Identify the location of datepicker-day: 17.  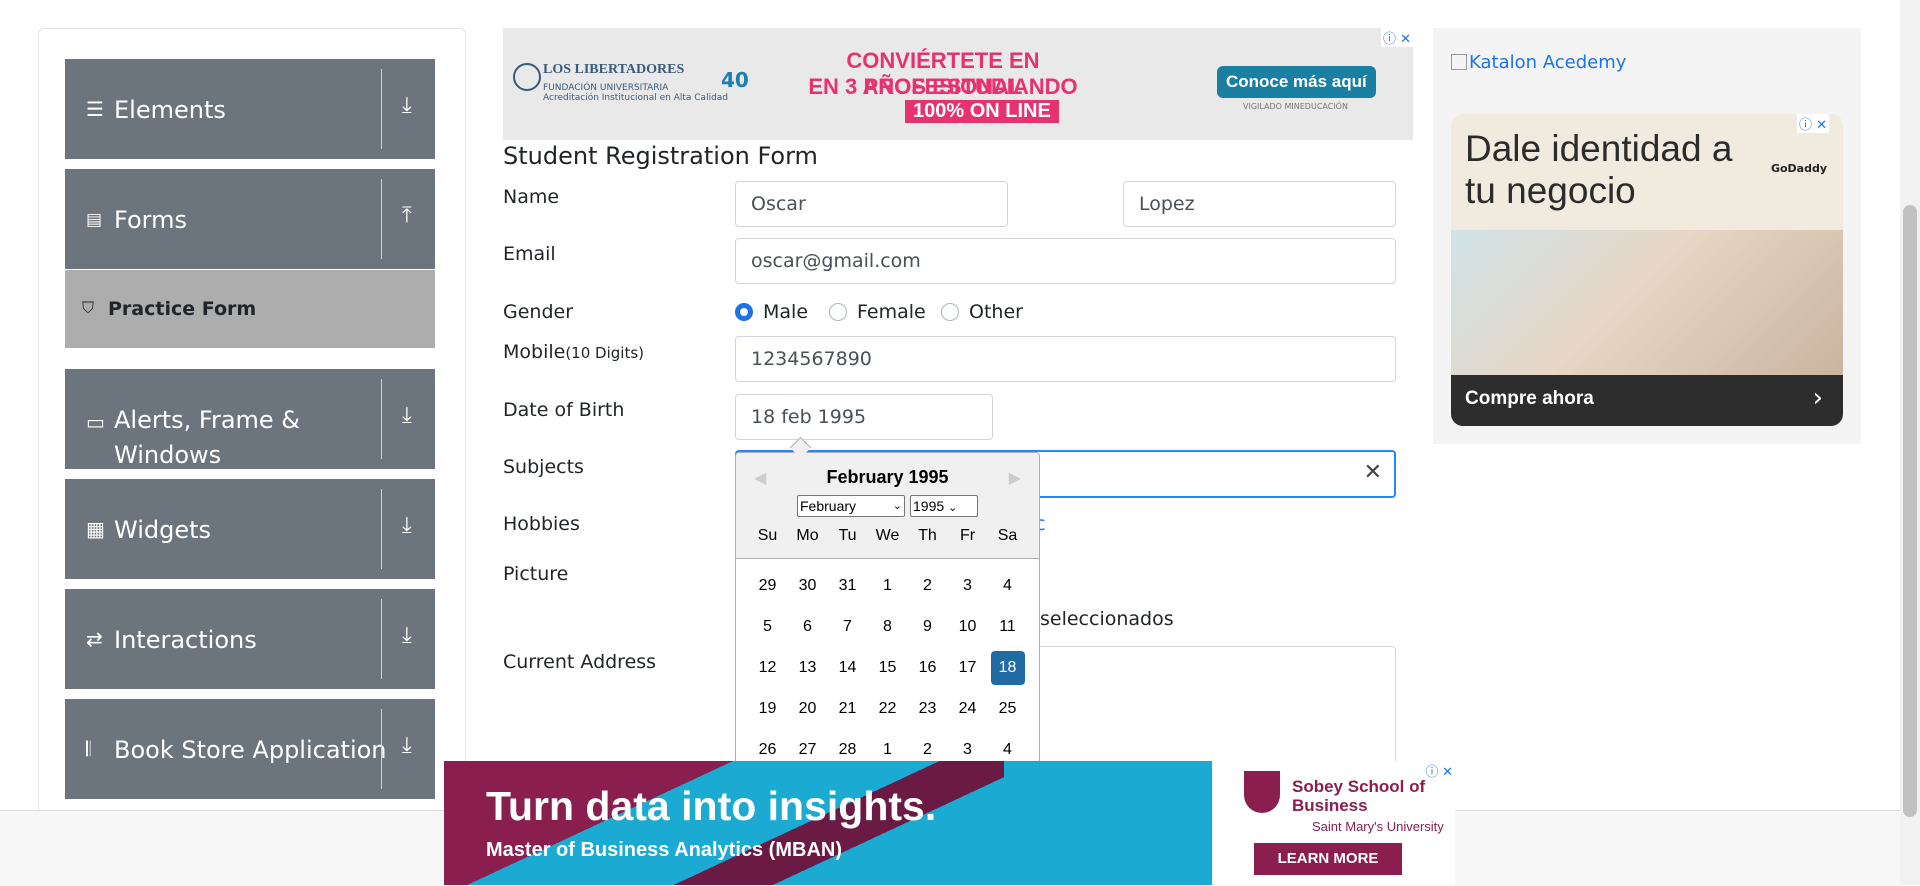
(968, 668).